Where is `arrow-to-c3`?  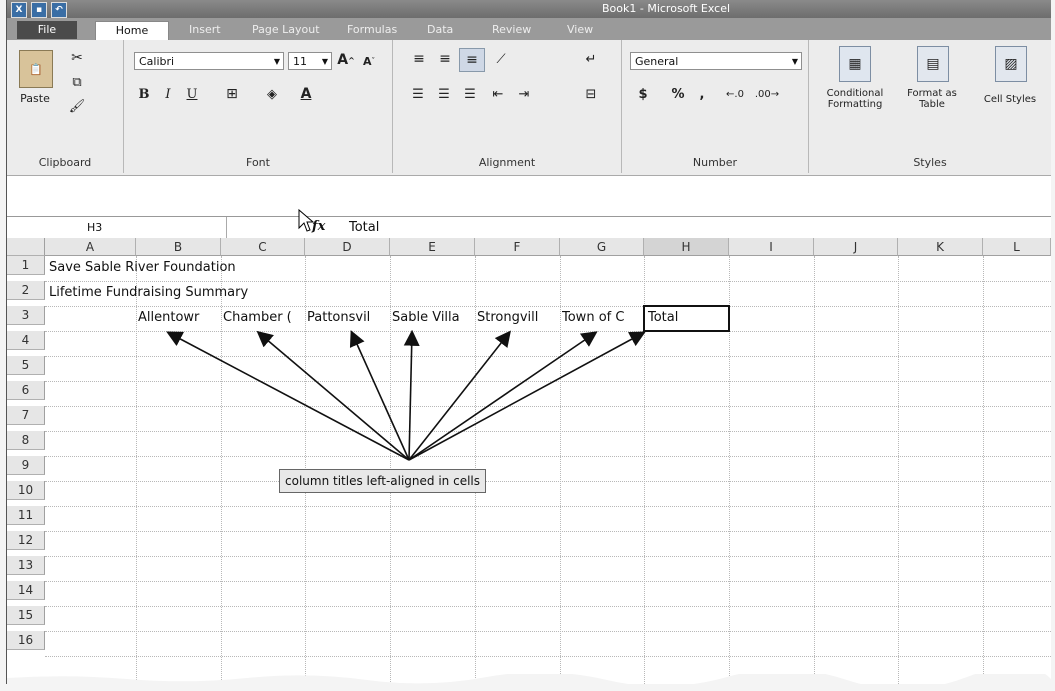
arrow-to-c3 is located at coordinates (333, 395).